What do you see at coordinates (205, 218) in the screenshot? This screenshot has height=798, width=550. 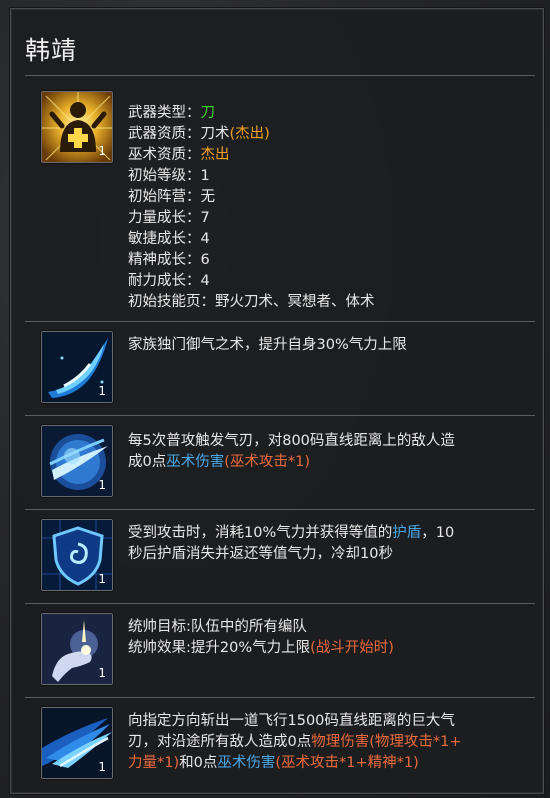 I see `attribute-value: 7` at bounding box center [205, 218].